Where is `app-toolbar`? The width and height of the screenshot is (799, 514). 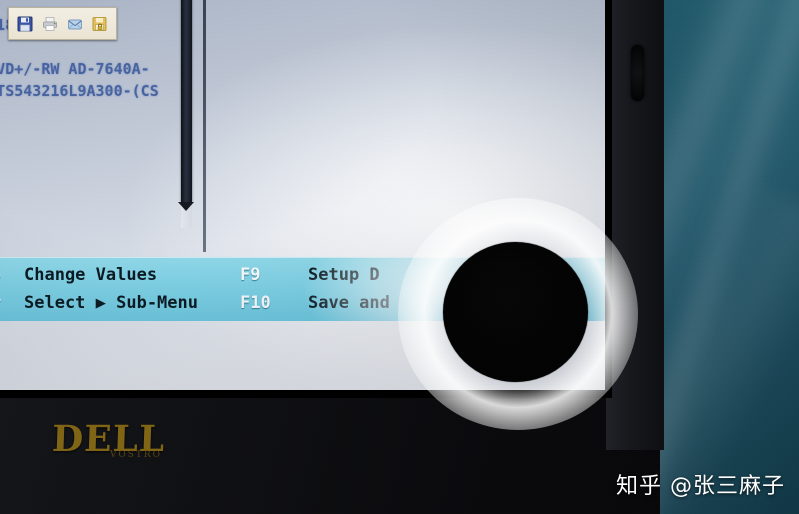 app-toolbar is located at coordinates (62, 23).